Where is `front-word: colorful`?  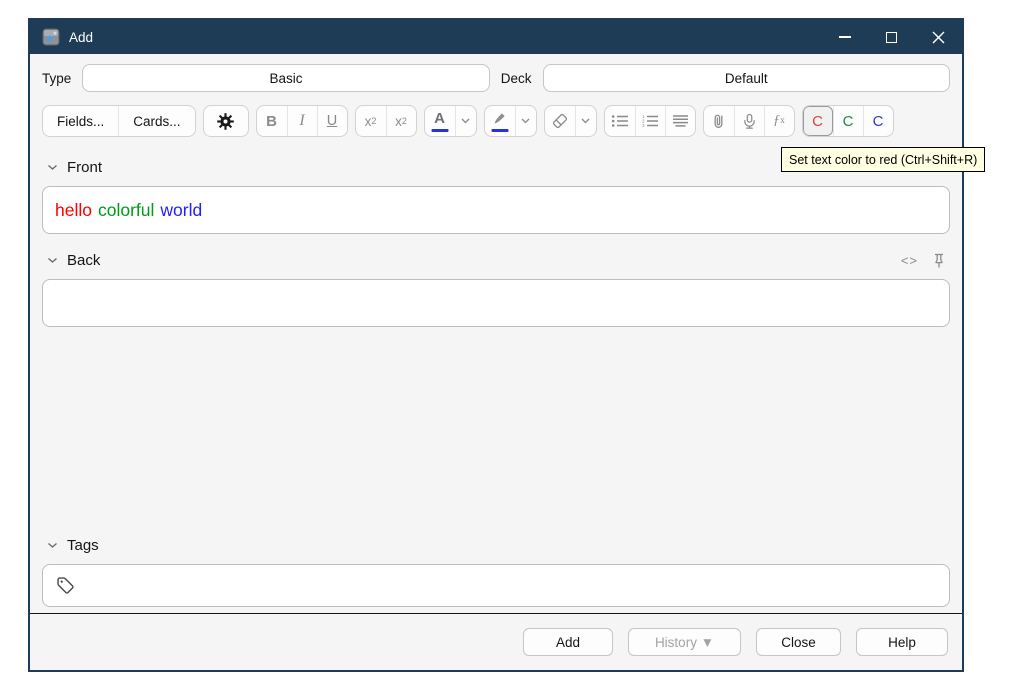 front-word: colorful is located at coordinates (126, 209).